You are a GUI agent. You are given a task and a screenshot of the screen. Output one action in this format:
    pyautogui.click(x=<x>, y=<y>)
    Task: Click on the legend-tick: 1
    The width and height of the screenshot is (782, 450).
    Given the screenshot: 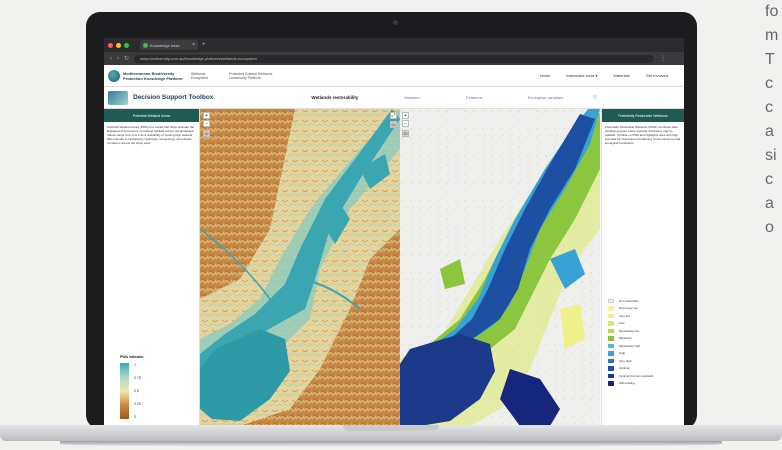 What is the action you would take?
    pyautogui.click(x=135, y=365)
    